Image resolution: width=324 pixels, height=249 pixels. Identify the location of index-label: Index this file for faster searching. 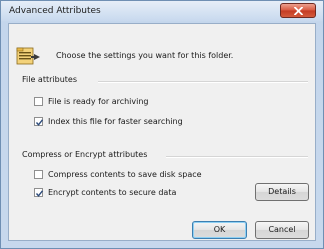
(115, 121).